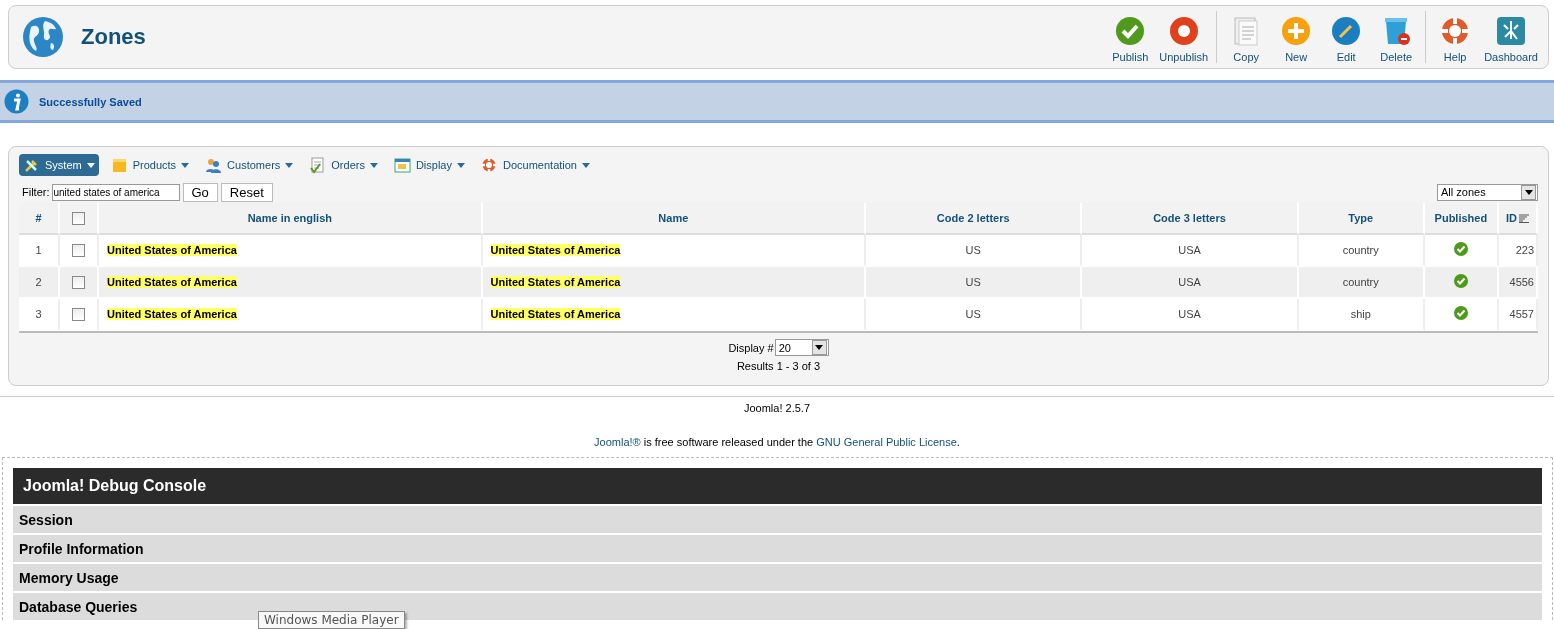 The width and height of the screenshot is (1554, 629). Describe the element at coordinates (246, 192) in the screenshot. I see `filter-button: Reset` at that location.